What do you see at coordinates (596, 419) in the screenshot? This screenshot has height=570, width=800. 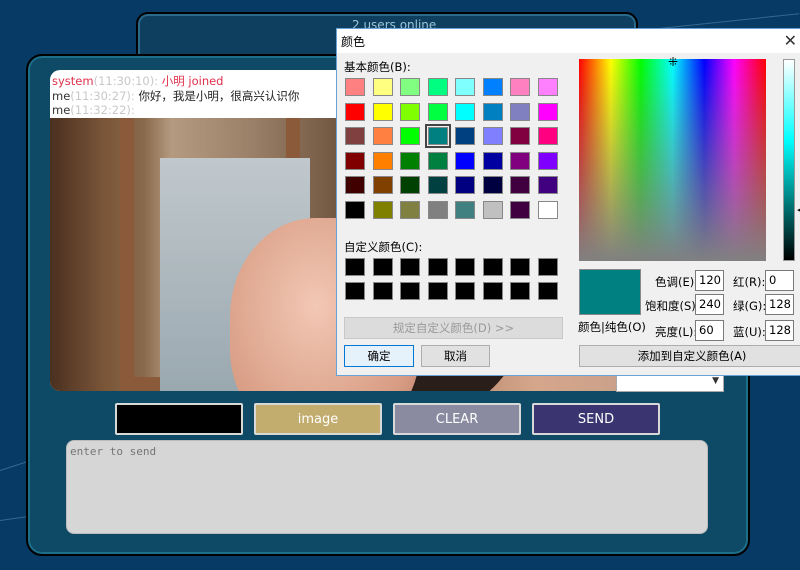 I see `send-button: SEND` at bounding box center [596, 419].